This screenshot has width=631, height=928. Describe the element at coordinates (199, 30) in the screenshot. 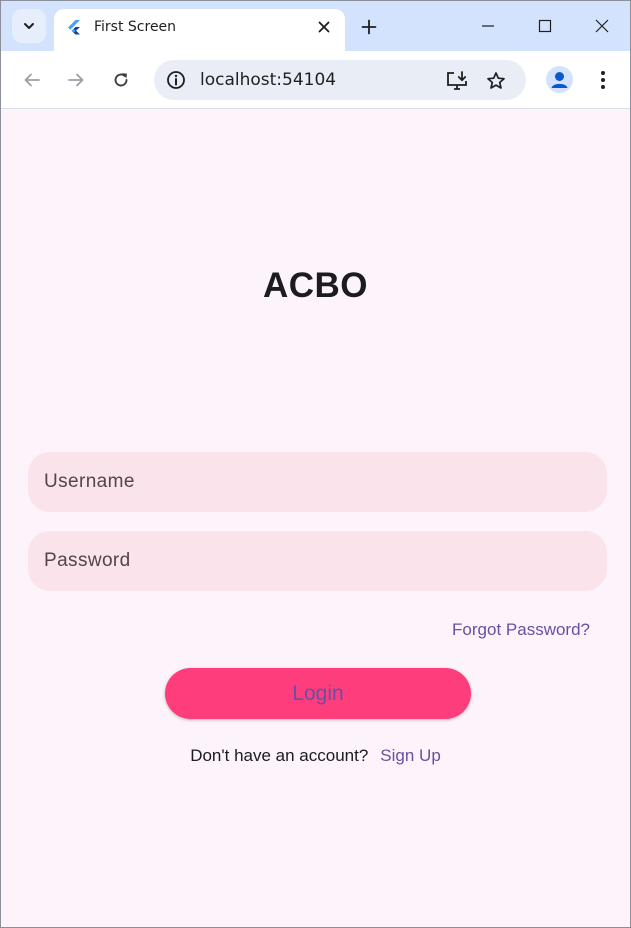

I see `tab-first-screen: First Screen` at that location.